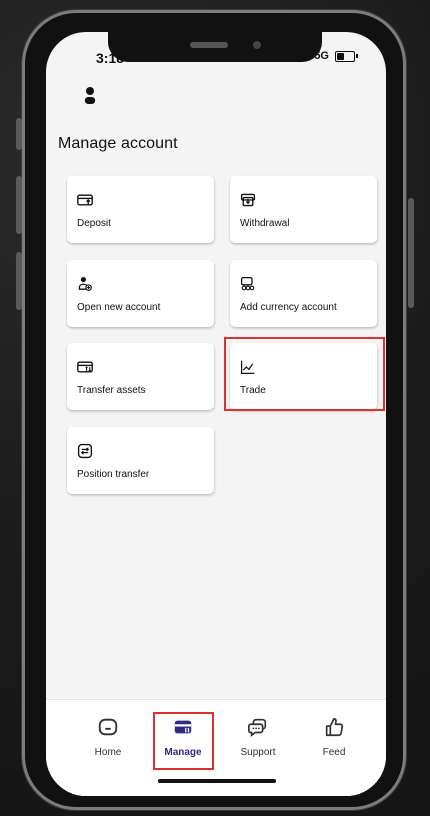  Describe the element at coordinates (113, 474) in the screenshot. I see `position-transfer-label: Position transfer` at that location.